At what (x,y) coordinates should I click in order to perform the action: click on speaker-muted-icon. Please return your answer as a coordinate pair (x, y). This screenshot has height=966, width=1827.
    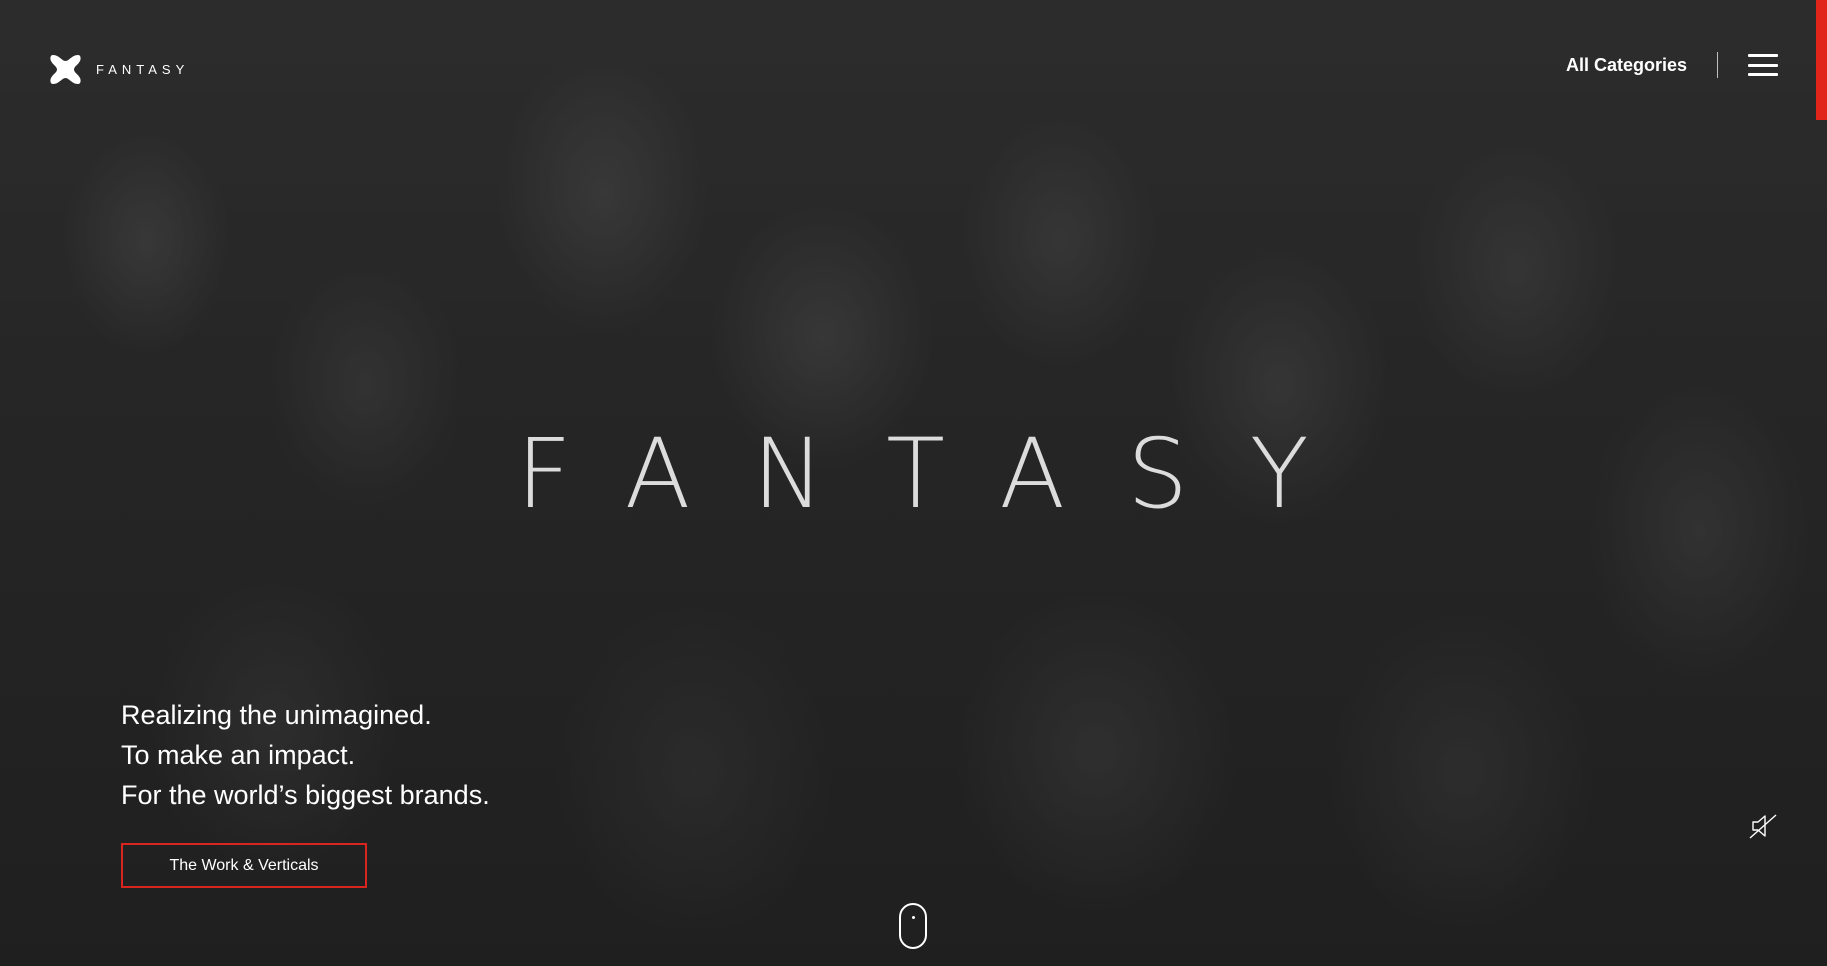
    Looking at the image, I should click on (1763, 826).